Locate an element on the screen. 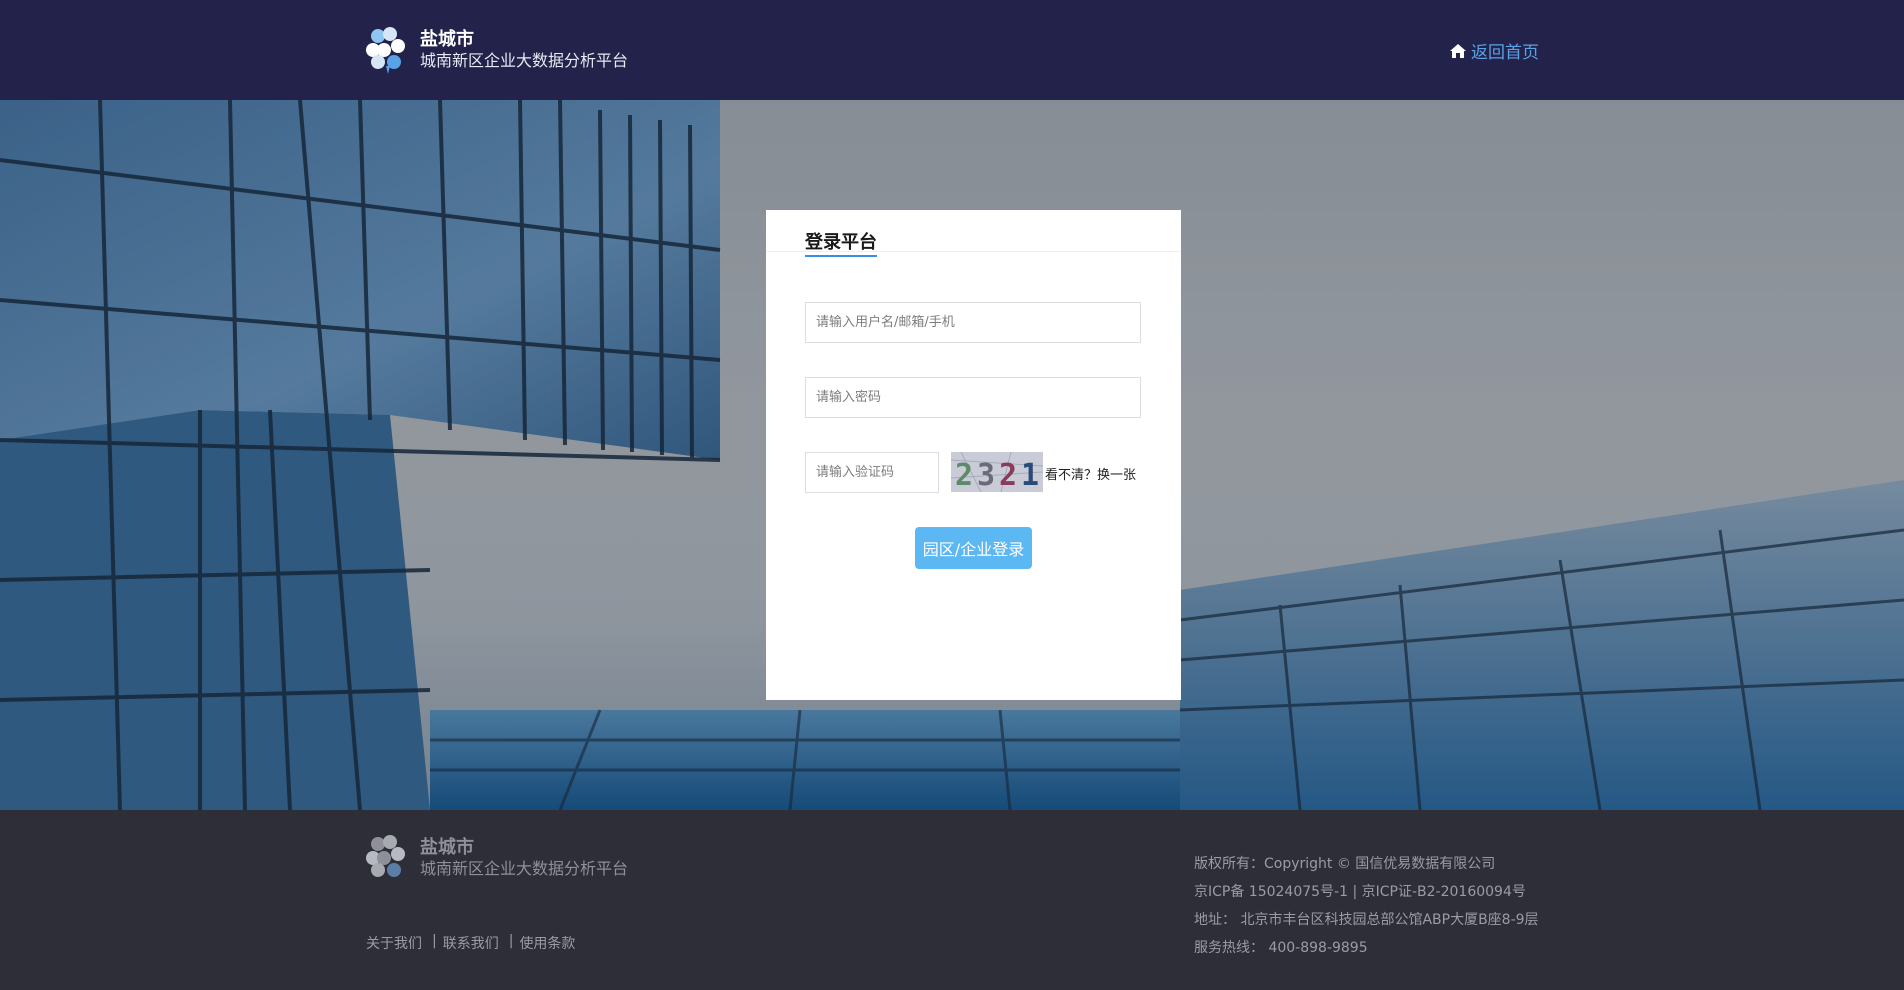  footer-links: 关于我们 | 联系我们 | 使用条款 is located at coordinates (470, 943).